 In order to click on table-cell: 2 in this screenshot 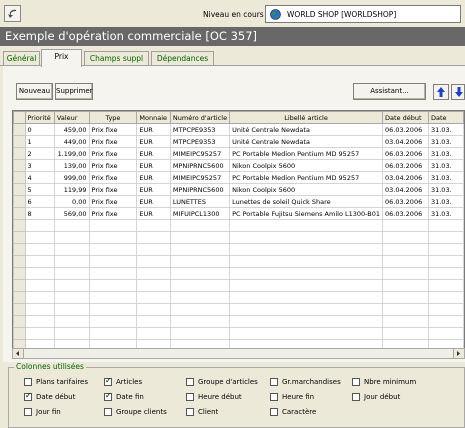, I will do `click(39, 153)`.